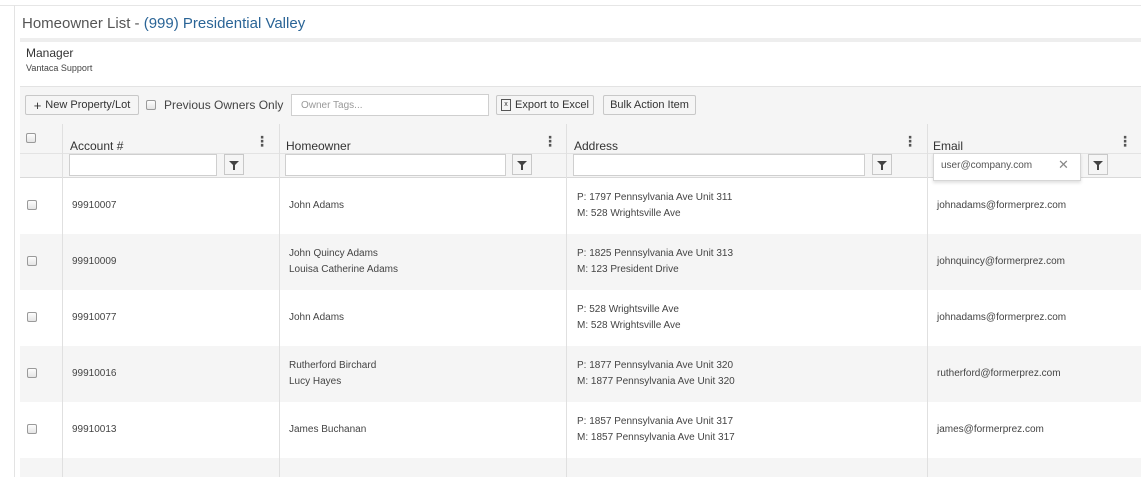 The height and width of the screenshot is (477, 1141). Describe the element at coordinates (655, 253) in the screenshot. I see `property-address: P: 1825 Pennsylvania Ave Unit 313` at that location.